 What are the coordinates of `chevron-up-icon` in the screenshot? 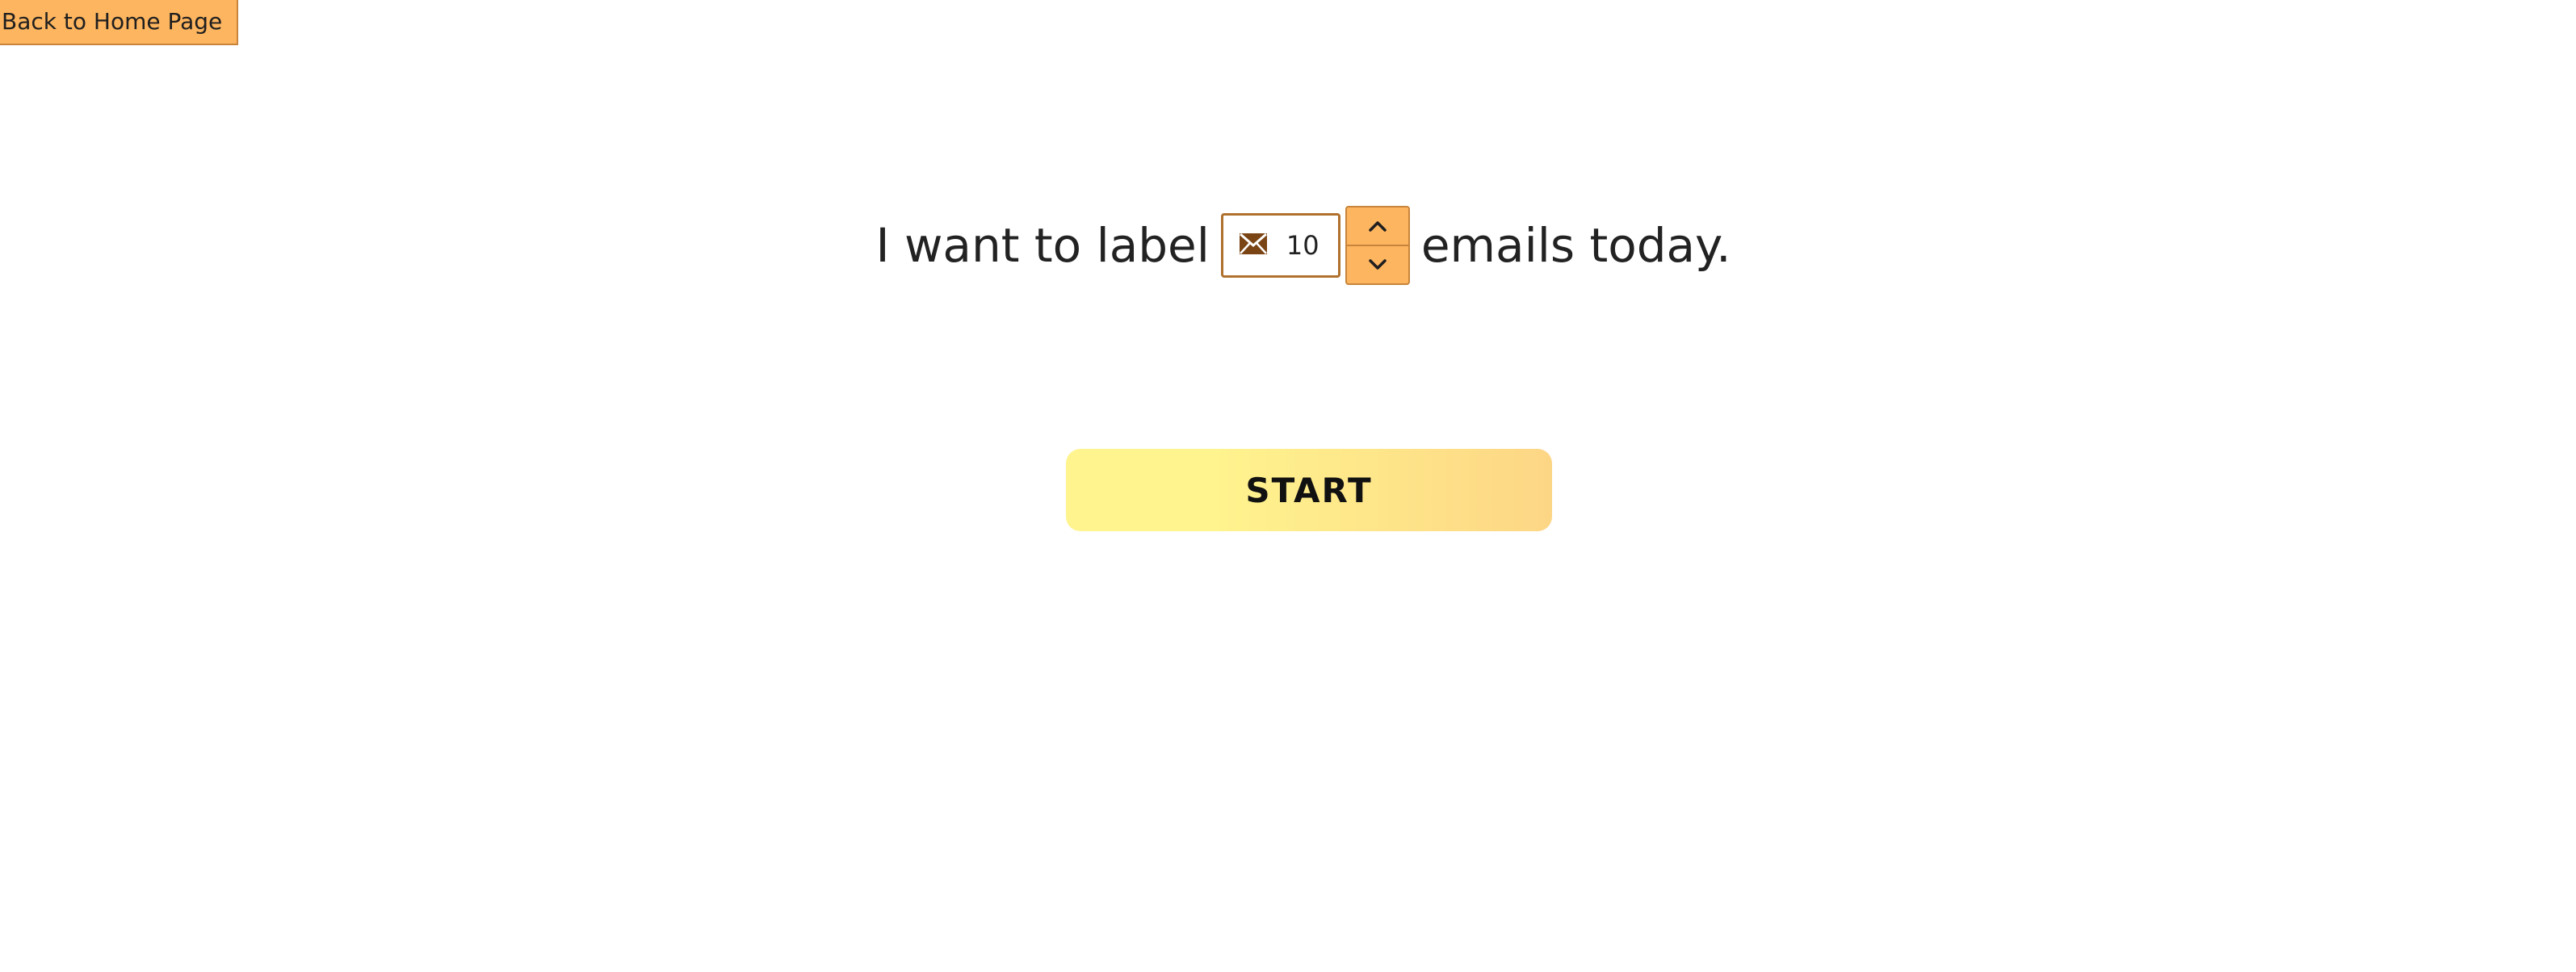 It's located at (1378, 226).